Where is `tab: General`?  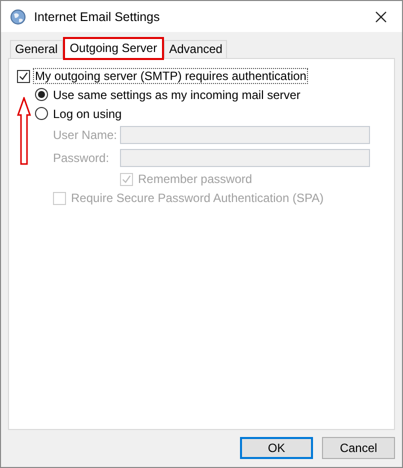
tab: General is located at coordinates (36, 49).